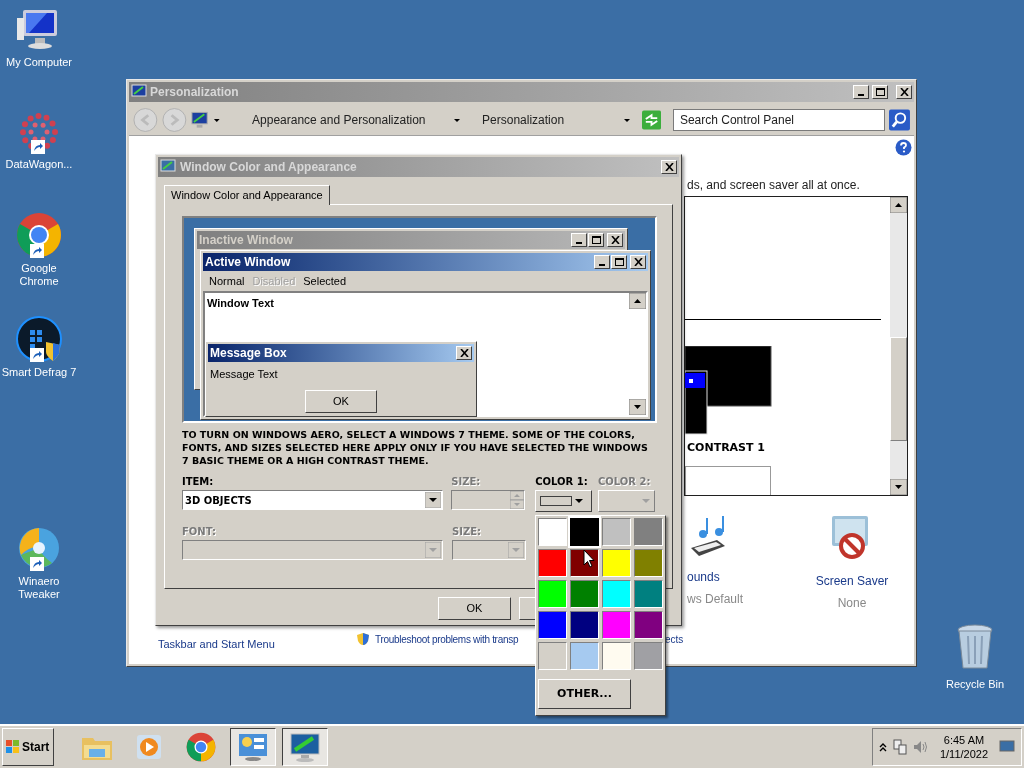  Describe the element at coordinates (312, 550) in the screenshot. I see `font-dropdown` at that location.